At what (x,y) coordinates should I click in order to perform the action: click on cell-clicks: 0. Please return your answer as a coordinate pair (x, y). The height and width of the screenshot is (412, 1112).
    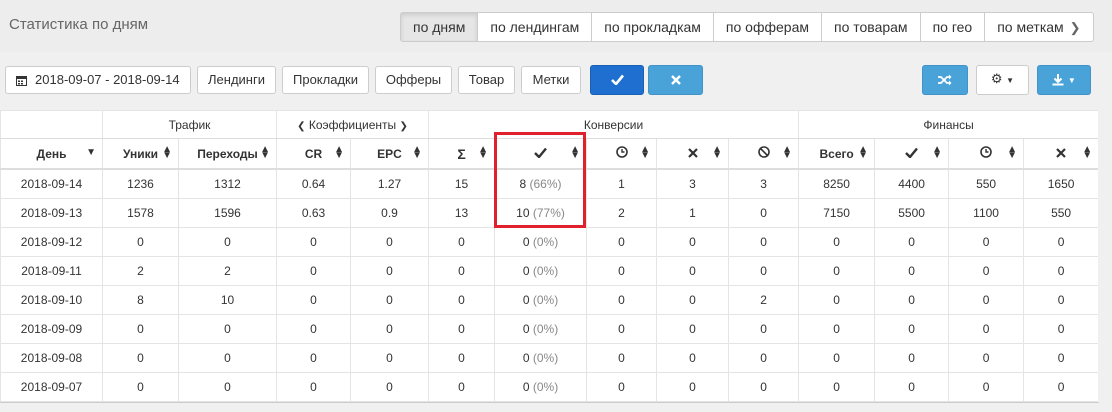
    Looking at the image, I should click on (227, 387).